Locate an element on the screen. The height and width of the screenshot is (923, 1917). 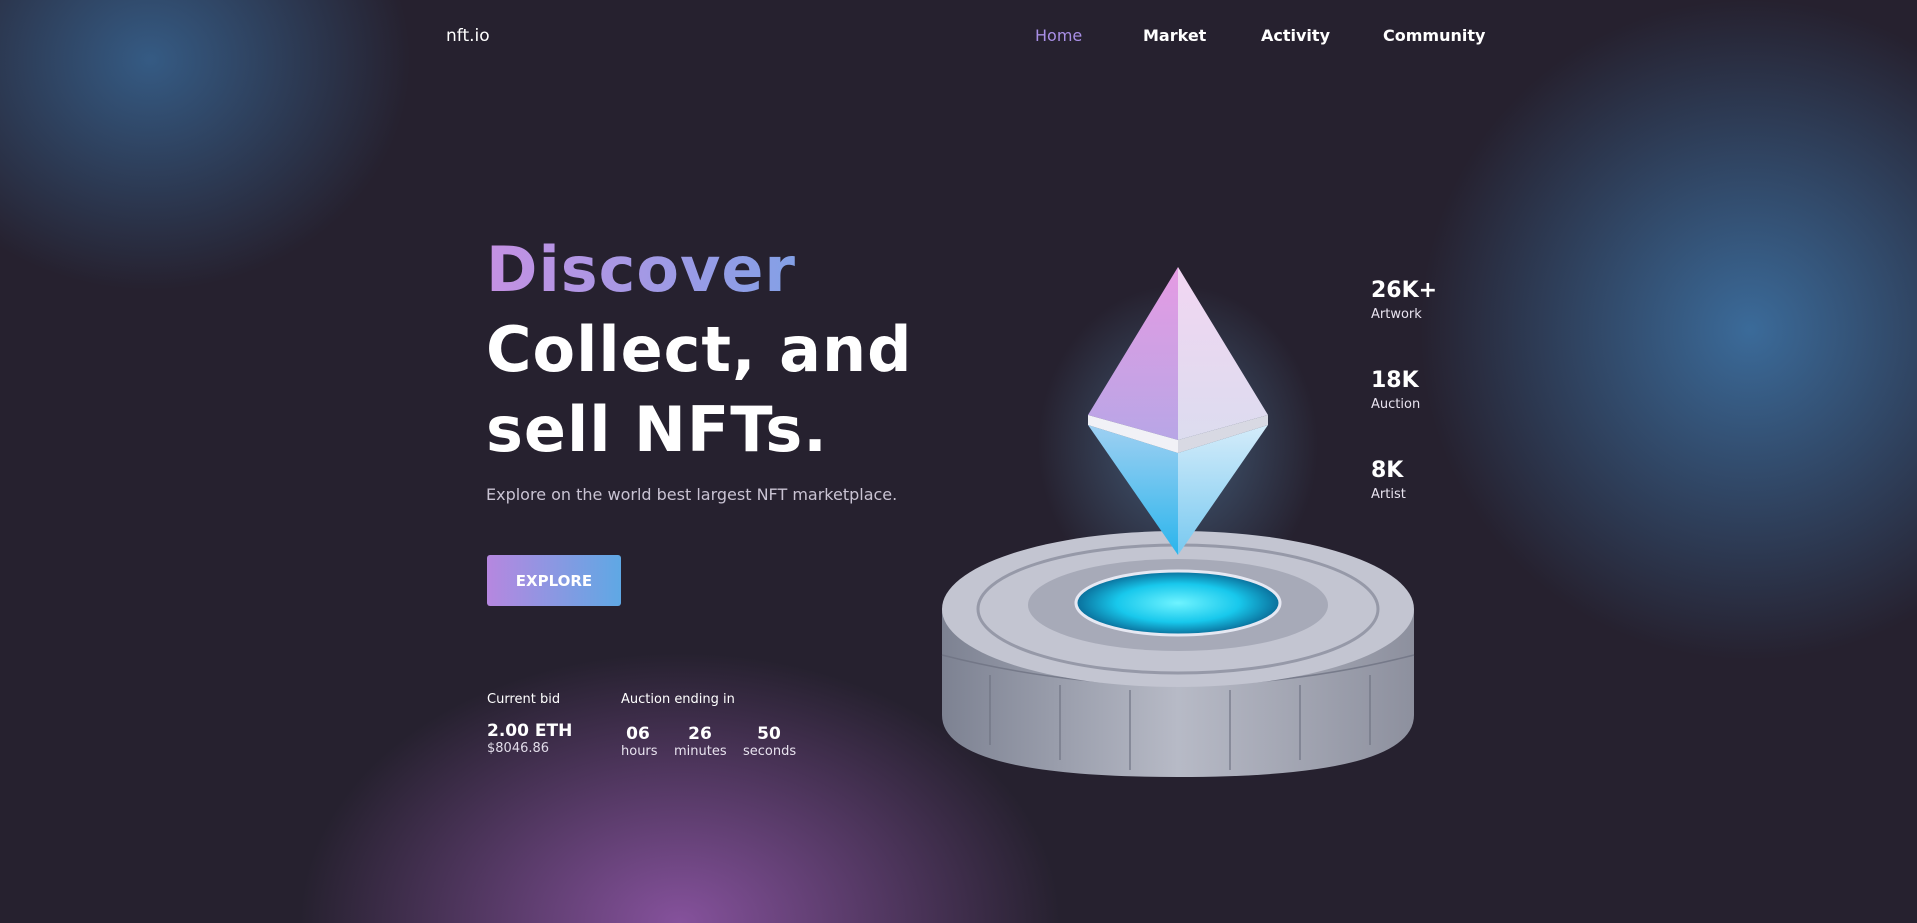
hero-headline: Discover Collect, and sell NFTs. is located at coordinates (699, 350).